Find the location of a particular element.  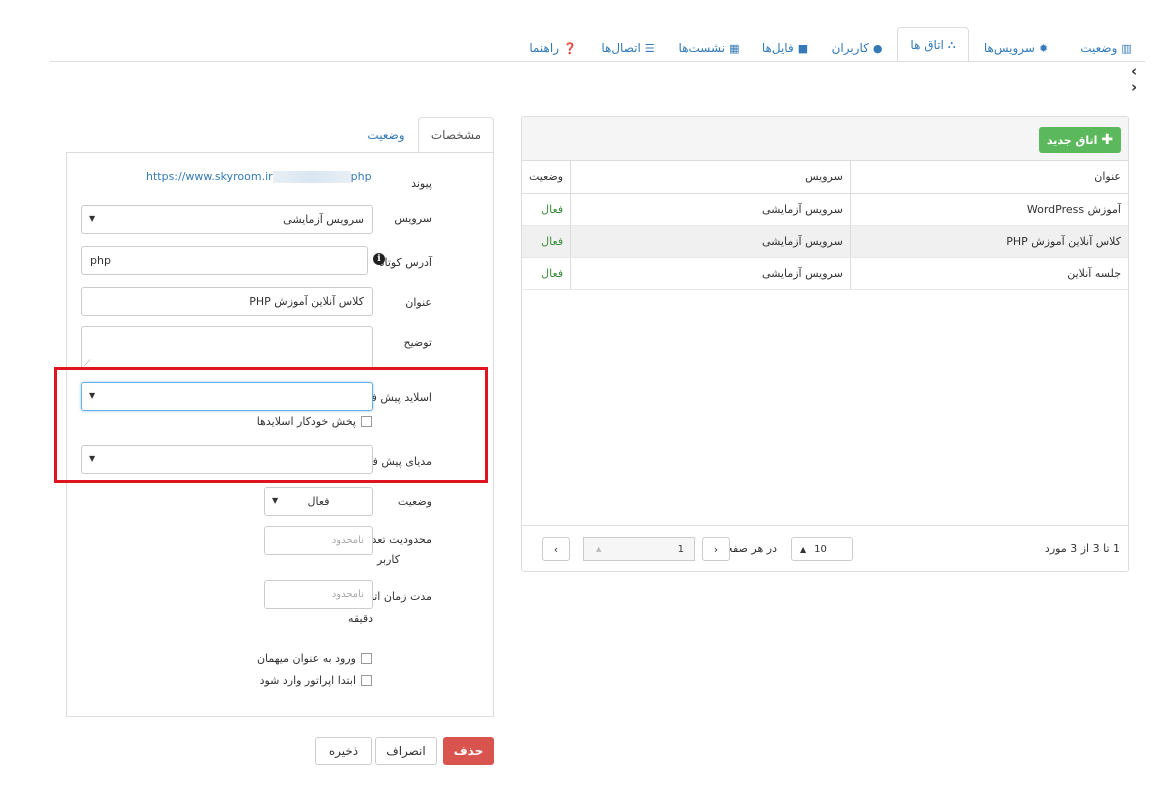

bar-chart-icon: ▥ is located at coordinates (1126, 48).